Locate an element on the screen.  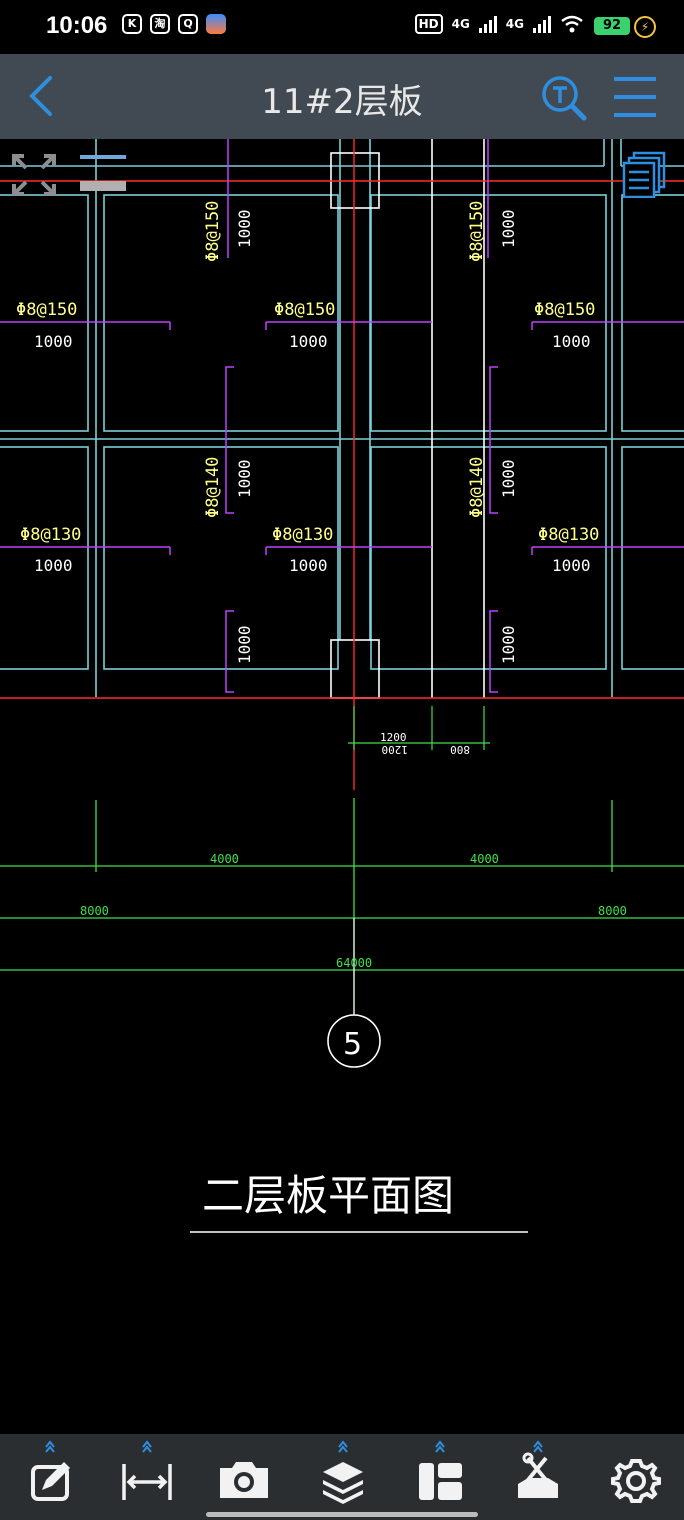
gear-icon is located at coordinates (636, 1481).